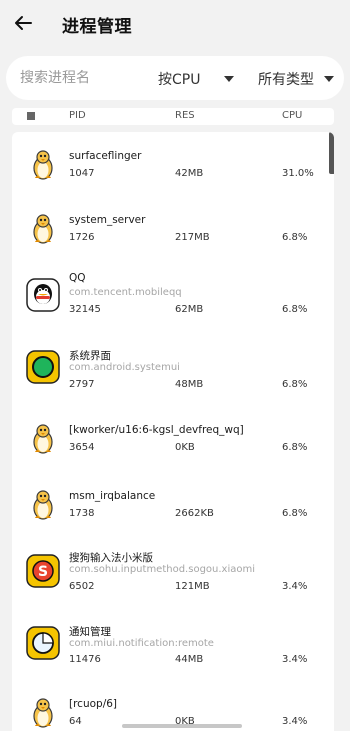 Image resolution: width=350 pixels, height=731 pixels. What do you see at coordinates (82, 173) in the screenshot?
I see `process-pid: 1047` at bounding box center [82, 173].